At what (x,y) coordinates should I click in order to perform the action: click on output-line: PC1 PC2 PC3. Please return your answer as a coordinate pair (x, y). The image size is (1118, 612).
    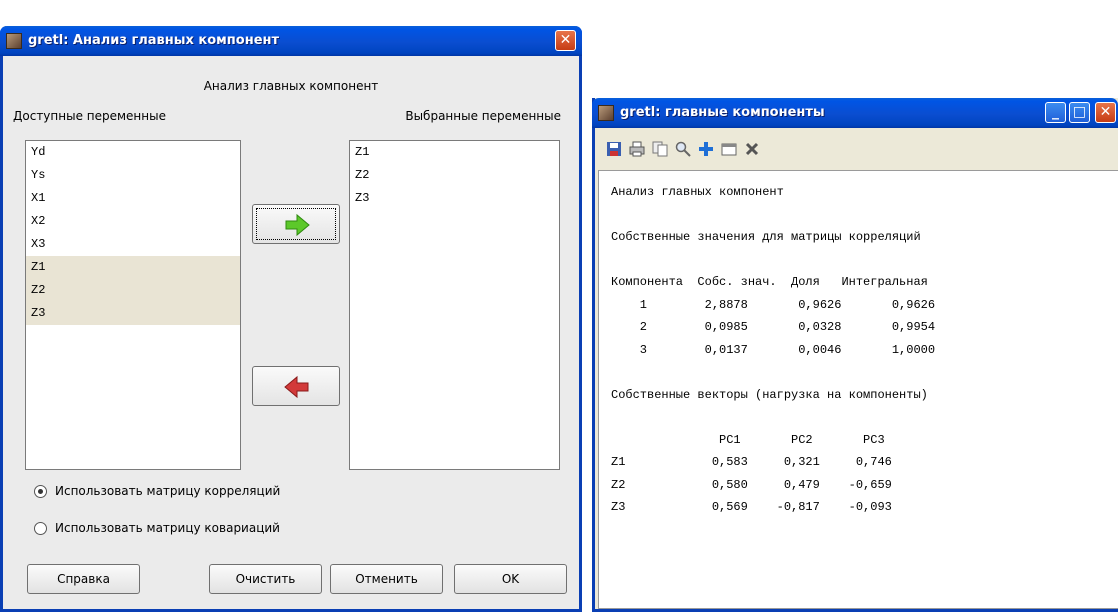
    Looking at the image, I should click on (748, 439).